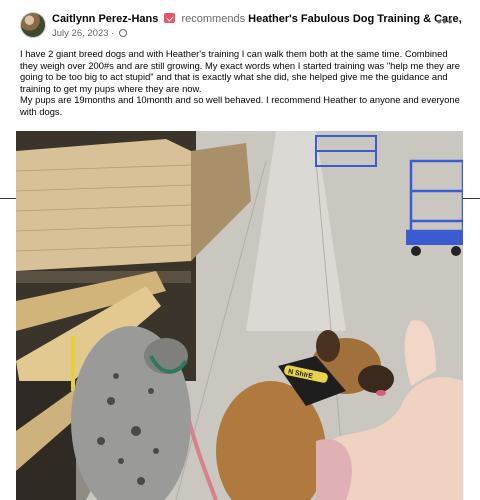  I want to click on recommend-icon, so click(170, 18).